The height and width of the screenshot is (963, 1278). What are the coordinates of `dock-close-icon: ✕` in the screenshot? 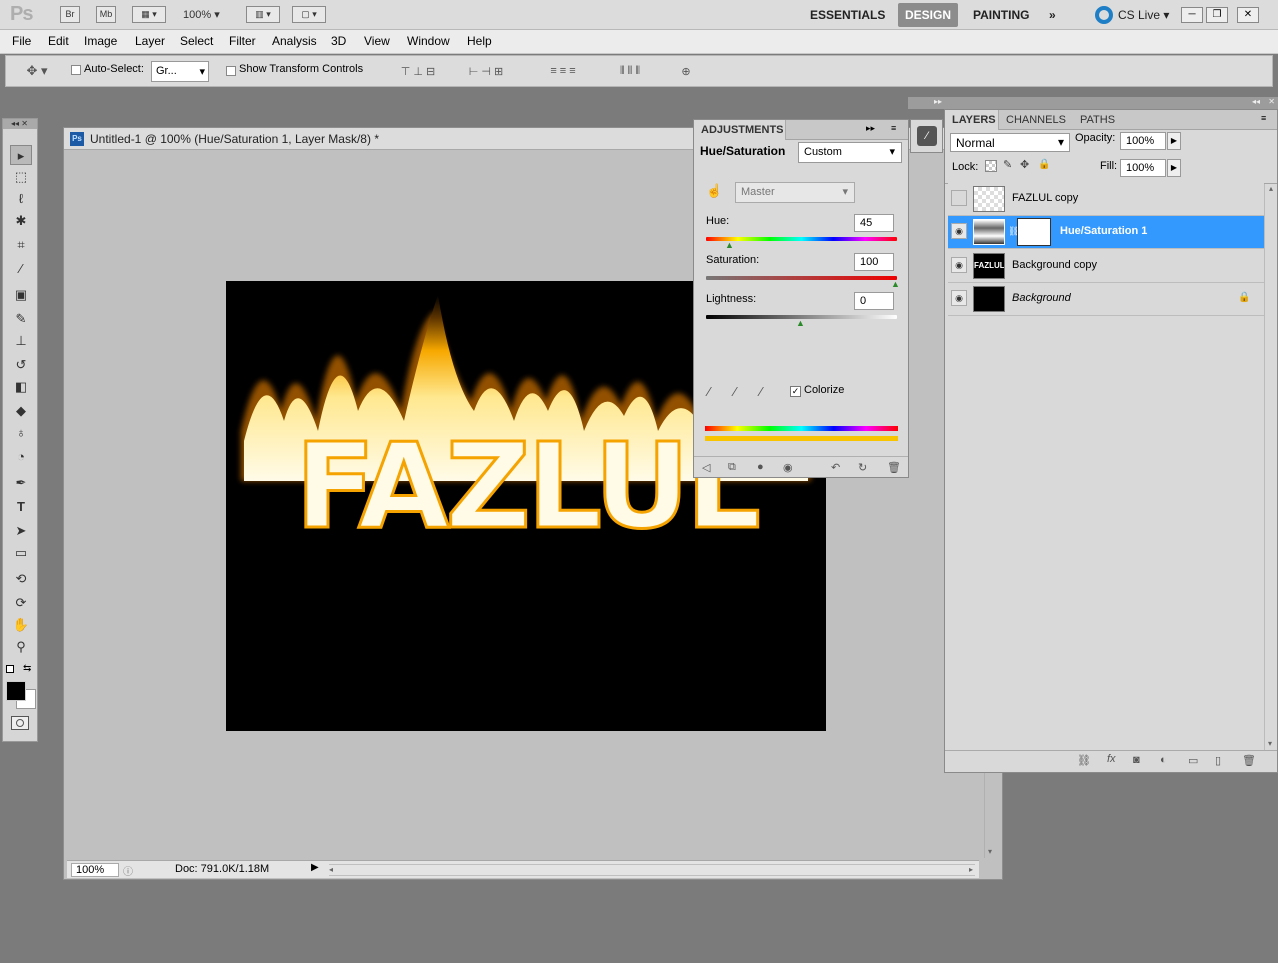 It's located at (1271, 101).